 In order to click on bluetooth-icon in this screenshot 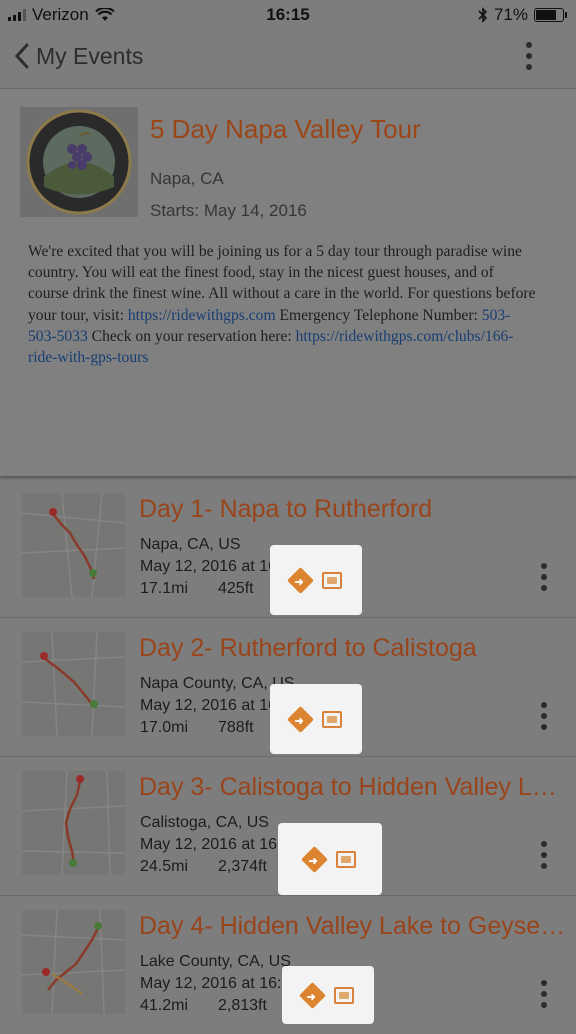, I will do `click(483, 15)`.